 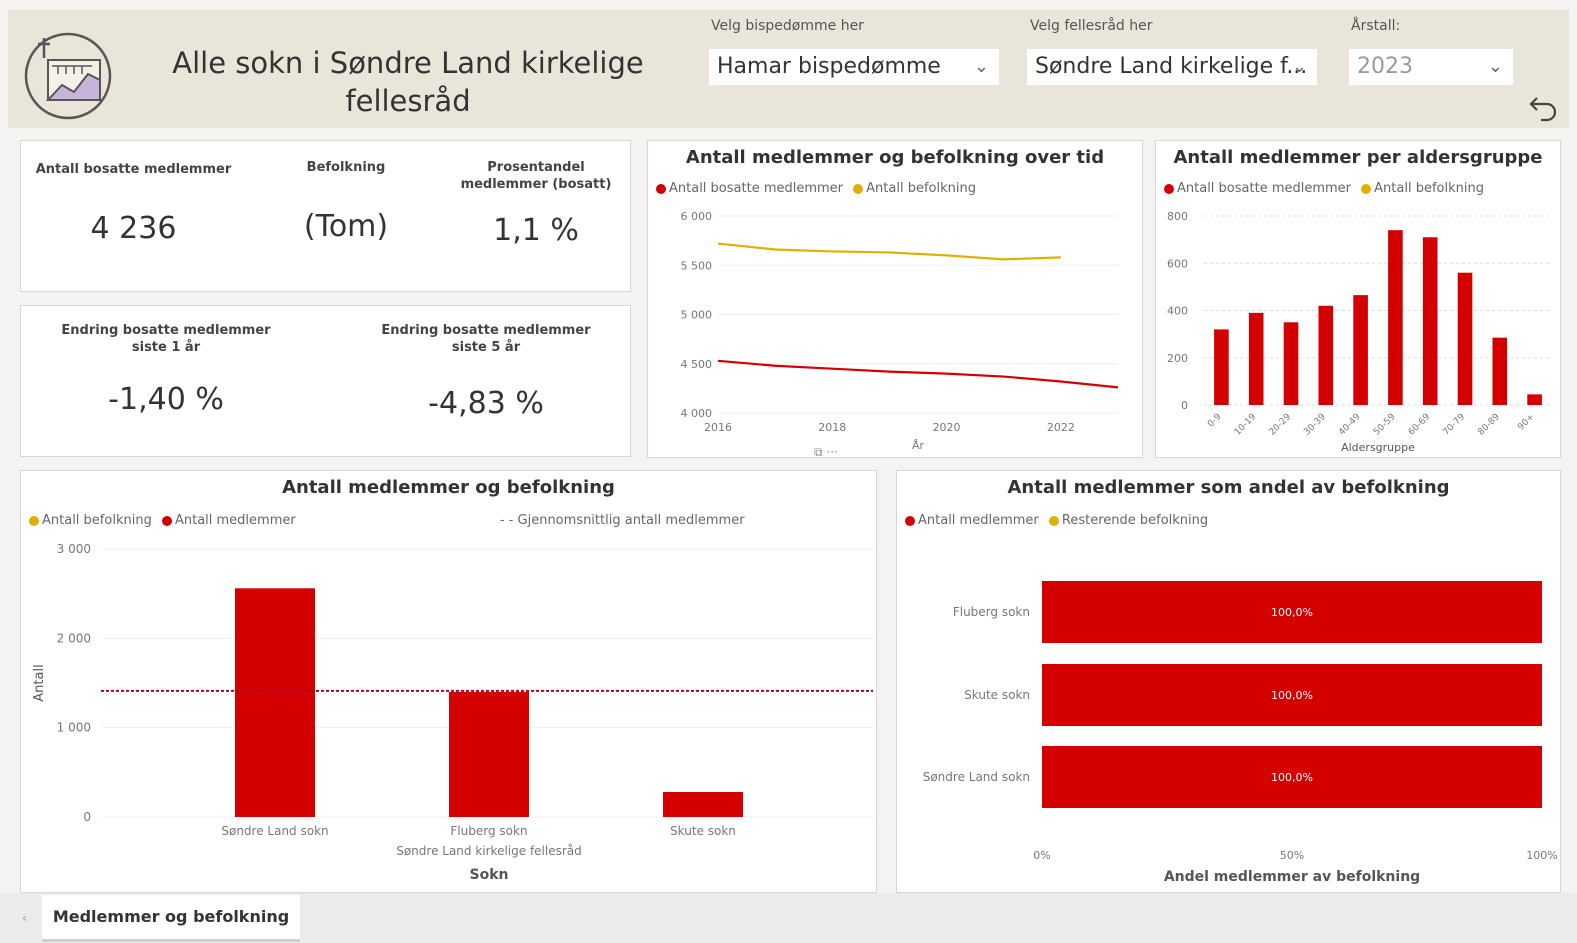 I want to click on y-tick-label: Søndre Land sokn, so click(x=976, y=777).